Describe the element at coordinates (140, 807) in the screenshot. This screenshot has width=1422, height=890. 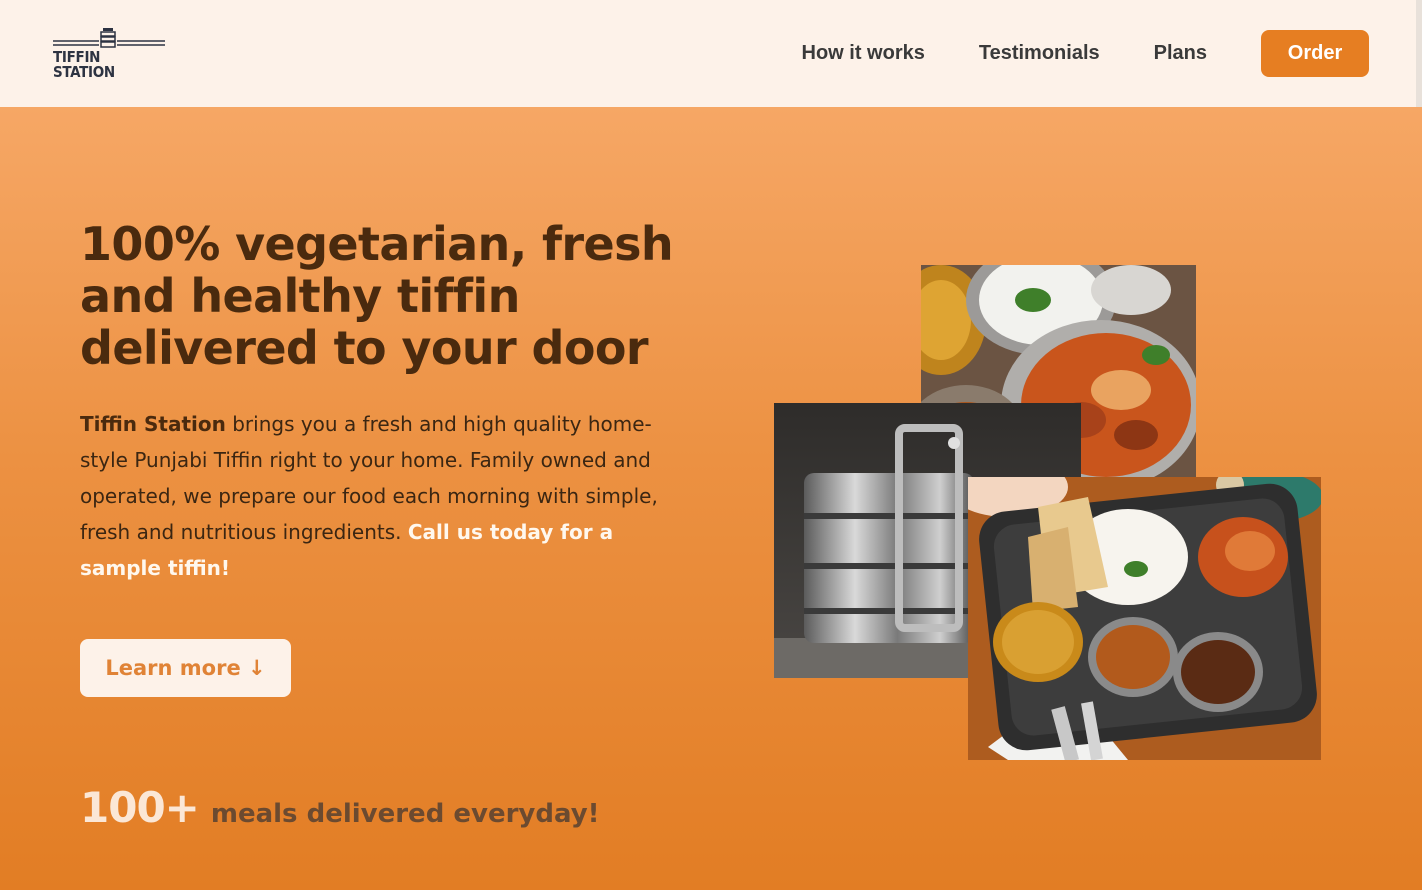
I see `stat-number: 100+` at that location.